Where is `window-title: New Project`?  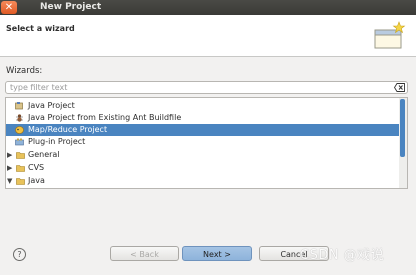
window-title: New Project is located at coordinates (71, 7).